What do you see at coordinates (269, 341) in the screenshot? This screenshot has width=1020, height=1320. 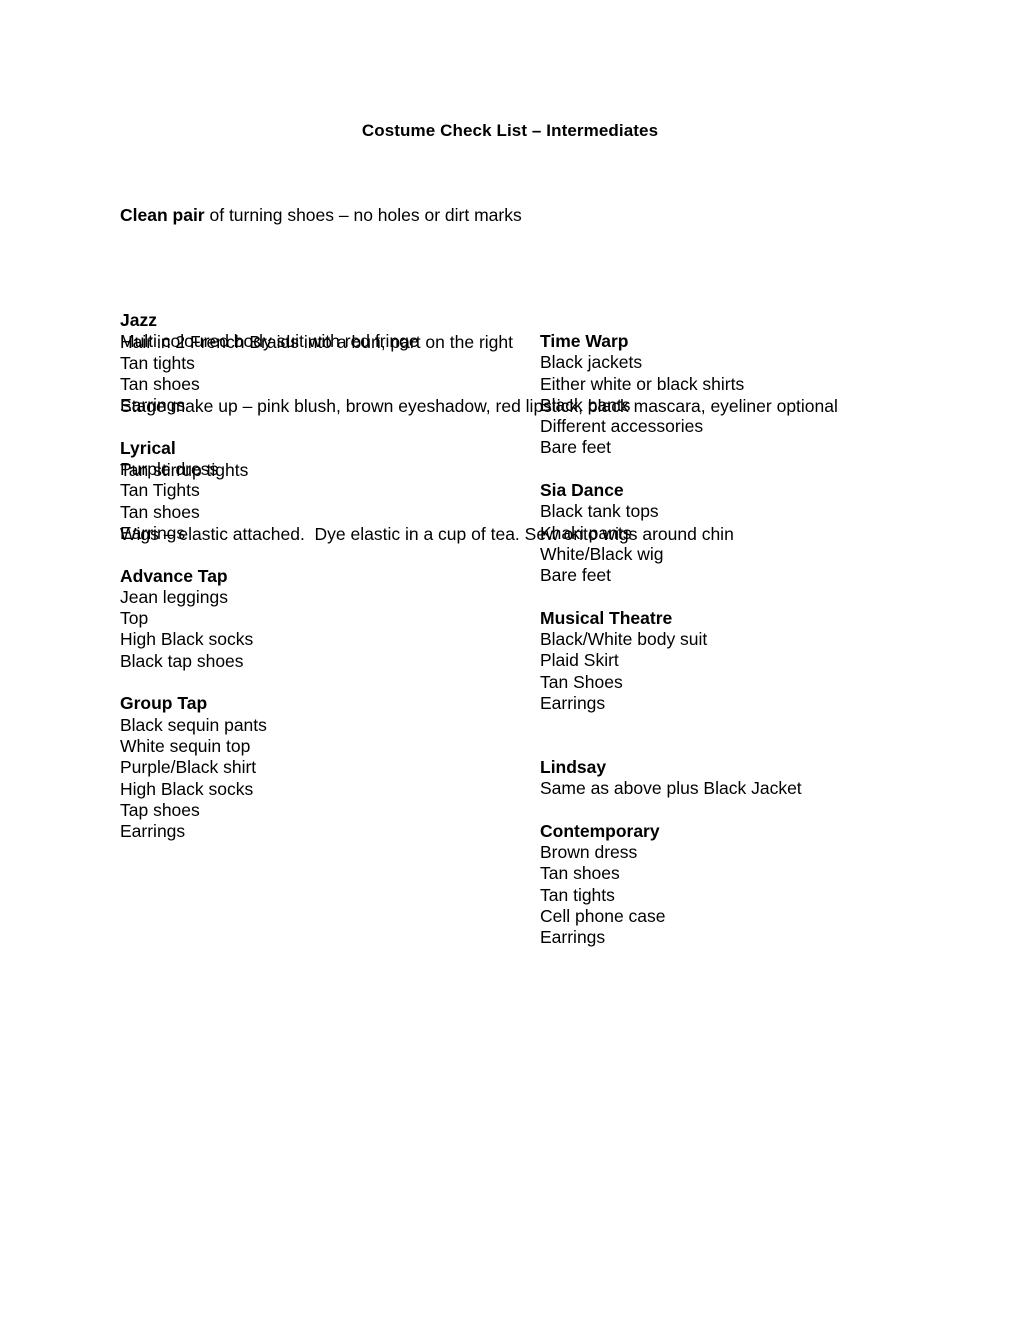 I see `list-item: Multi coloured body suit with red fringe` at bounding box center [269, 341].